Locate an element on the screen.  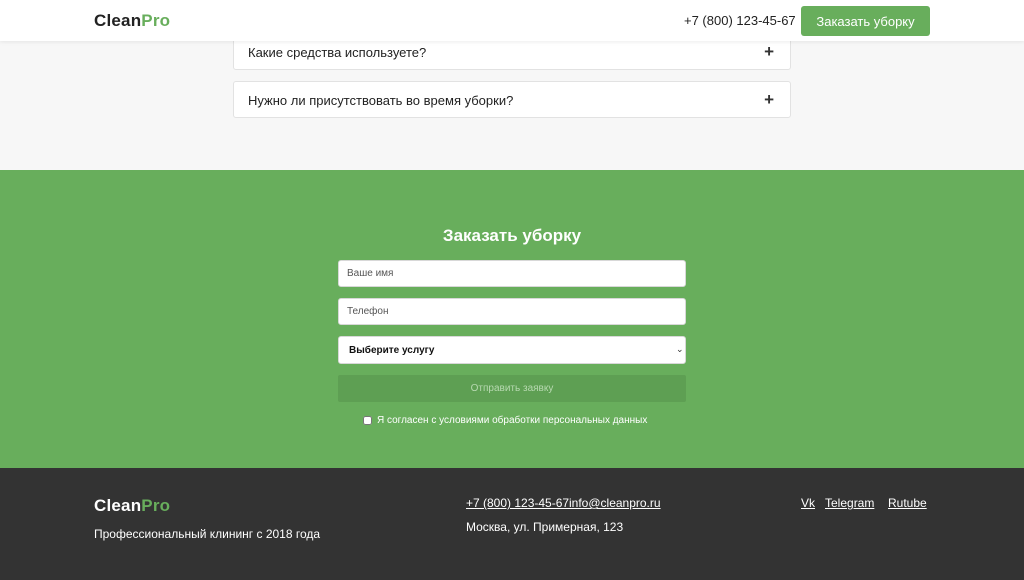
social-link-telegram: Telegram is located at coordinates (849, 503).